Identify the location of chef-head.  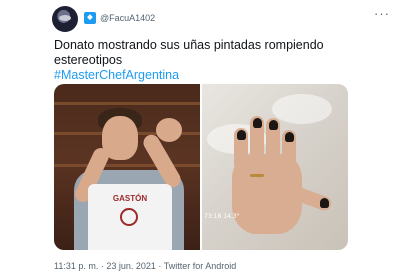
(120, 138).